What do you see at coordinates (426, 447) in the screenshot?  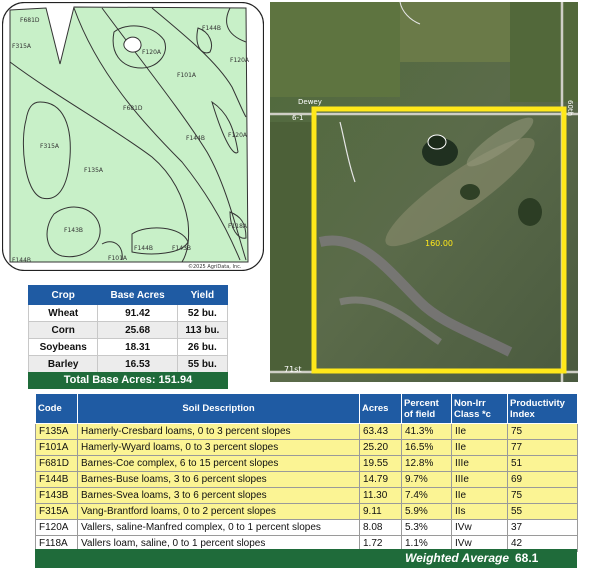 I see `soil-pct: 16.5%` at bounding box center [426, 447].